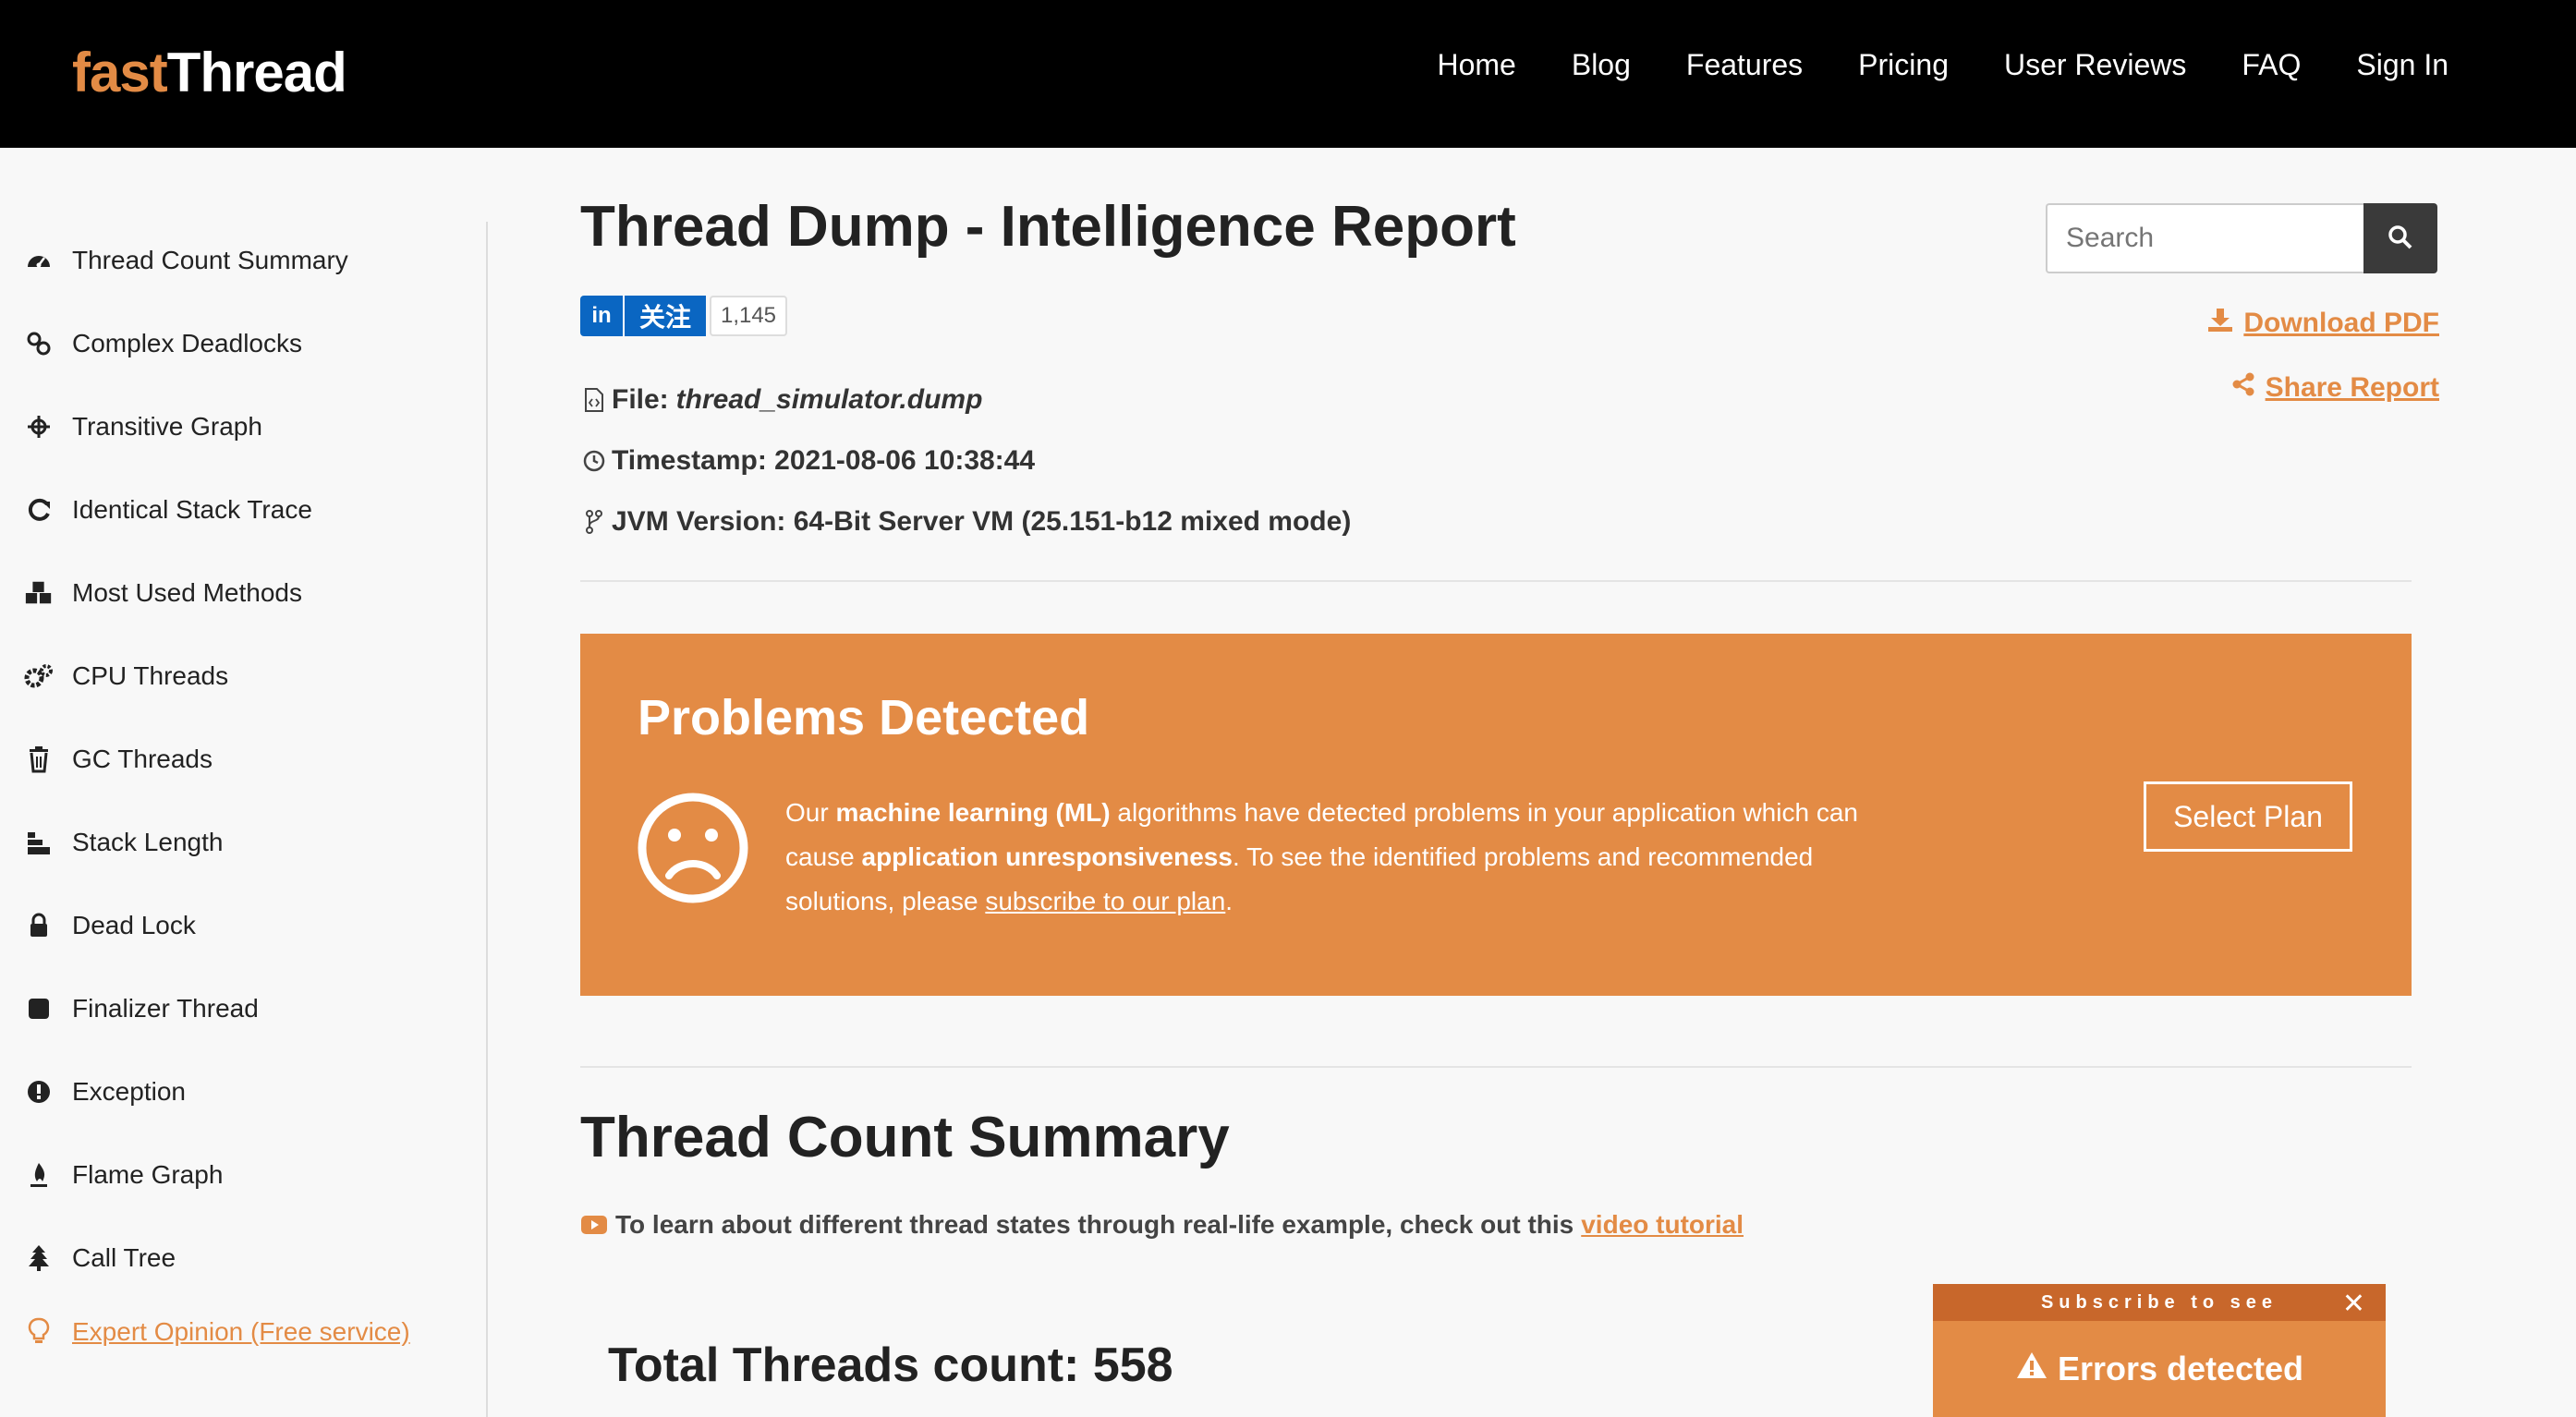  What do you see at coordinates (142, 759) in the screenshot?
I see `sidebar-item-label: GC Threads` at bounding box center [142, 759].